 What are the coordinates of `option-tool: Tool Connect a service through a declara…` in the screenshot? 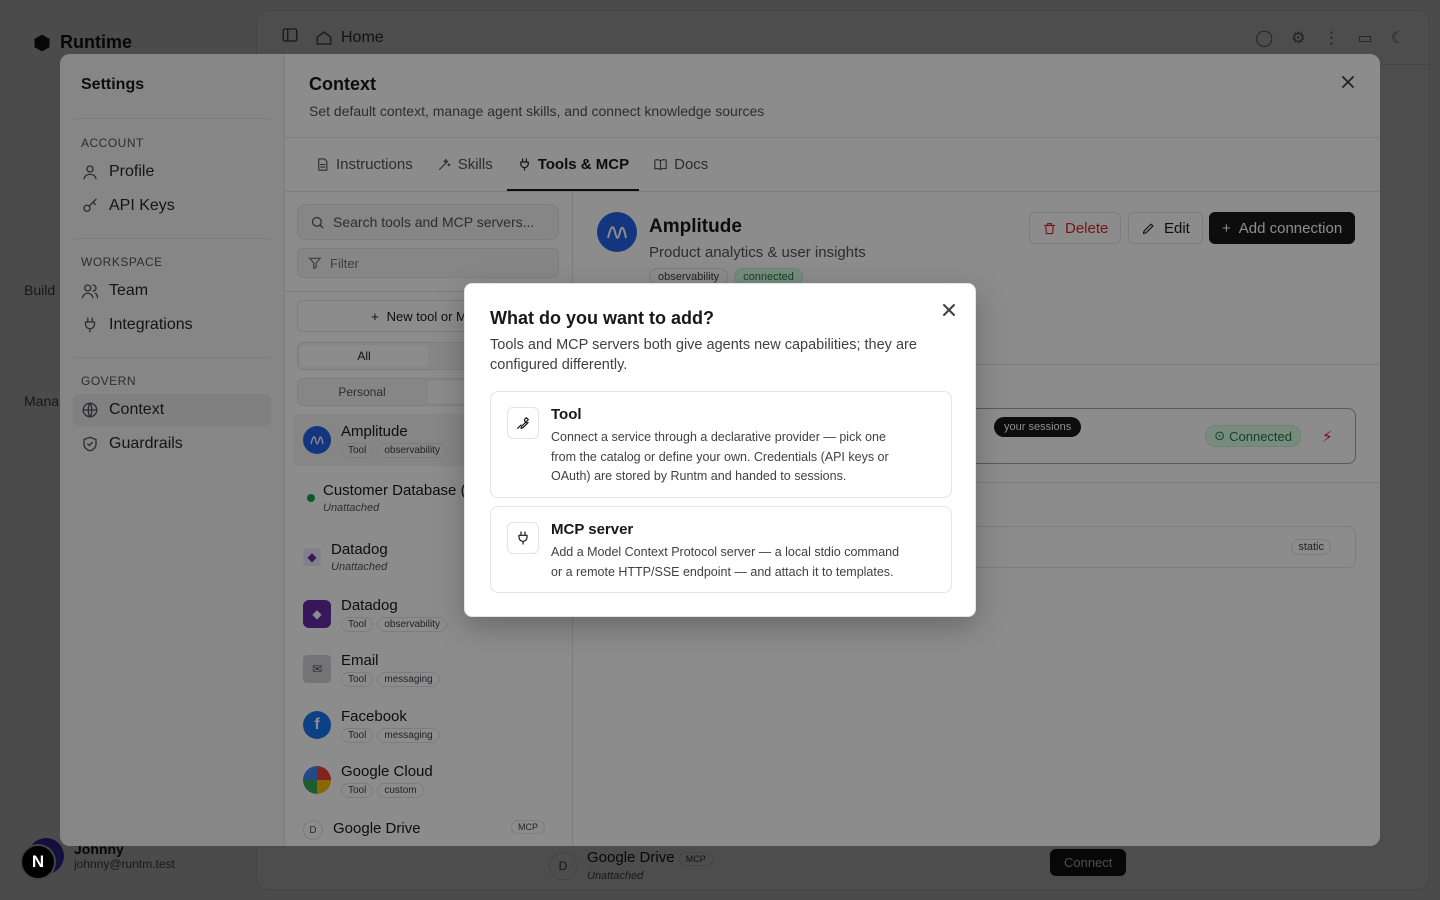 It's located at (721, 444).